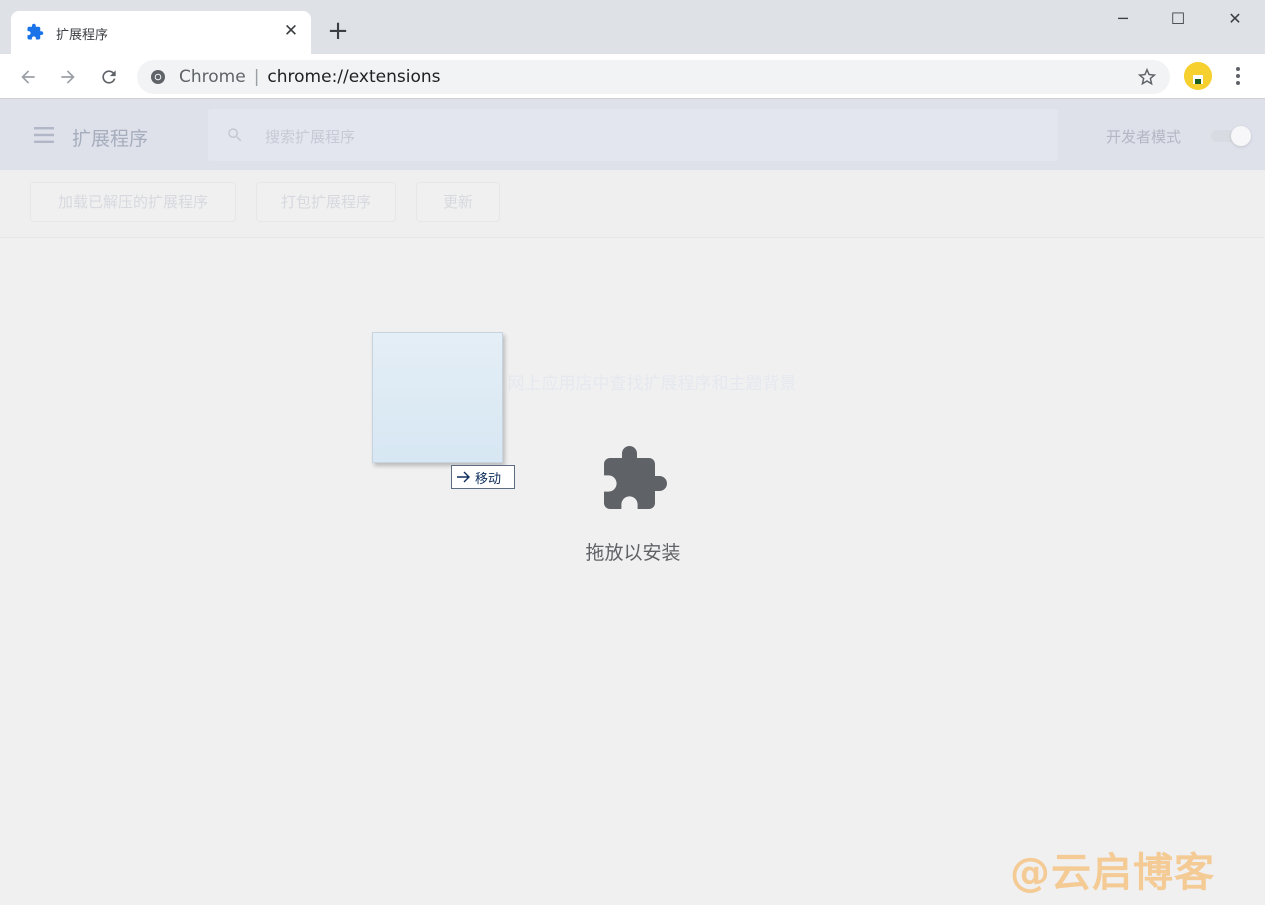  I want to click on address-site: Chrome, so click(212, 77).